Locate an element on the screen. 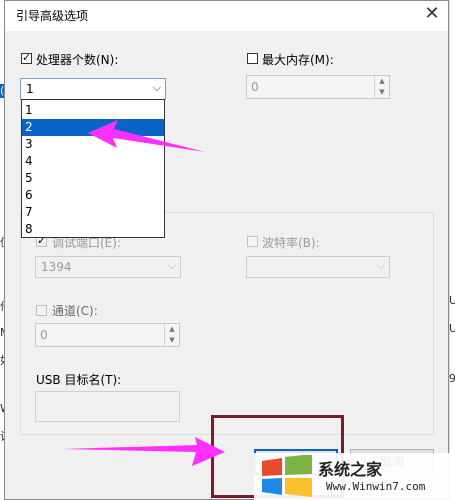 This screenshot has width=455, height=500. watermark-url: Www.Winwin7.com is located at coordinates (376, 486).